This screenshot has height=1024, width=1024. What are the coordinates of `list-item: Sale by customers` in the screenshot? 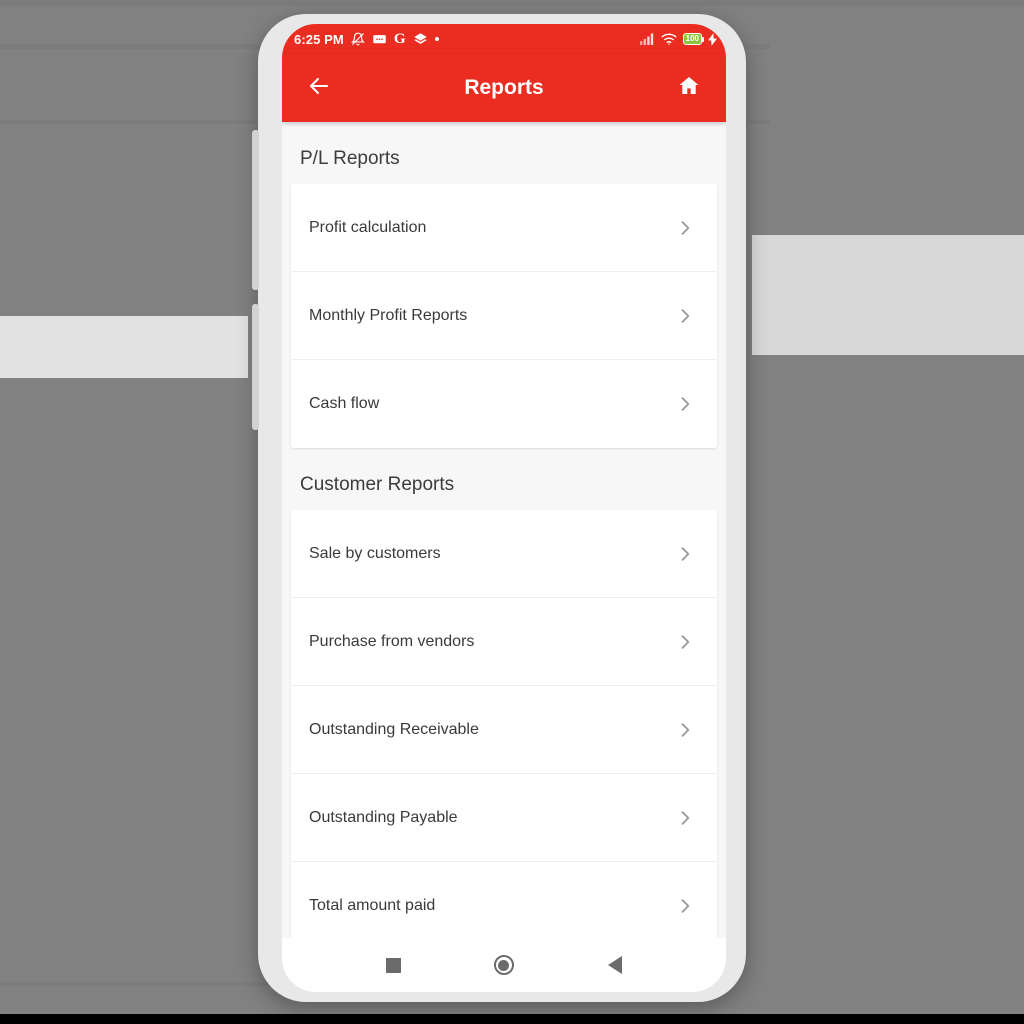 It's located at (504, 554).